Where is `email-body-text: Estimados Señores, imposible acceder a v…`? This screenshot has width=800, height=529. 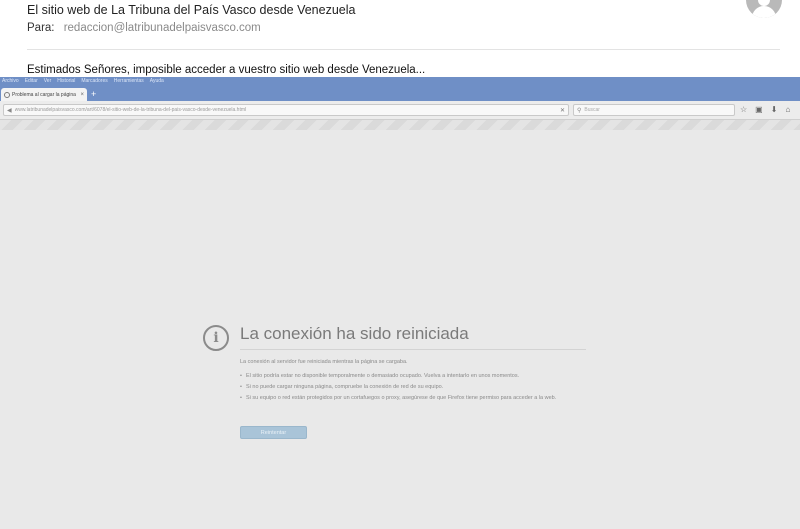
email-body-text: Estimados Señores, imposible acceder a v… is located at coordinates (226, 70).